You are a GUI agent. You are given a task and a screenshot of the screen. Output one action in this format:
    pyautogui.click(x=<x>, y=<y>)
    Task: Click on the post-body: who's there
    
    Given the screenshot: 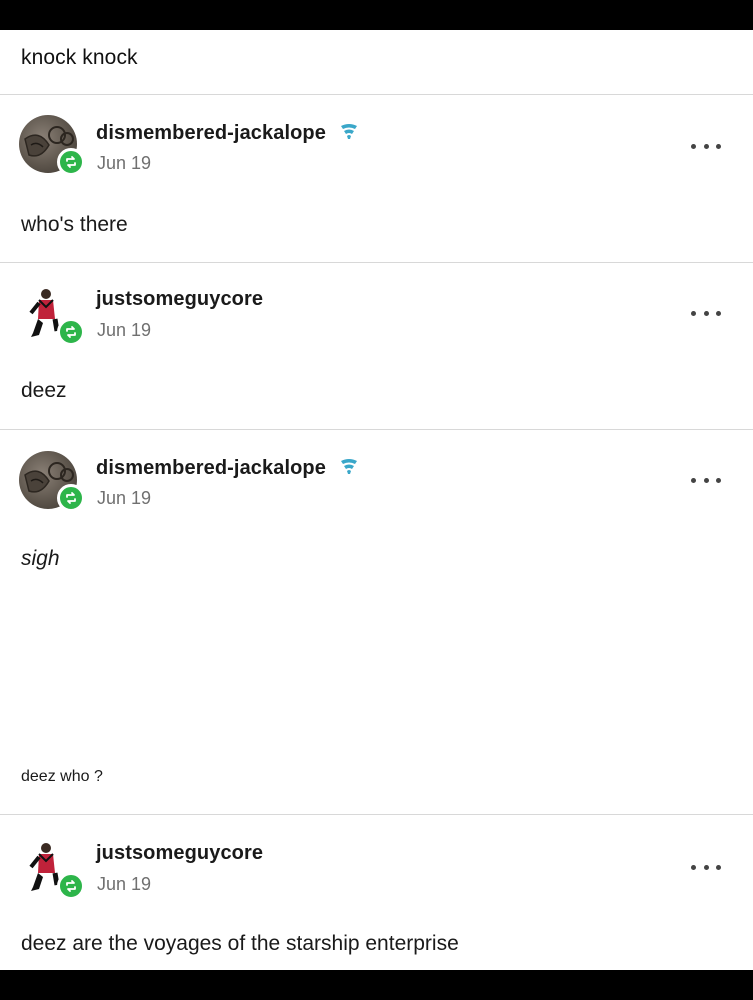 What is the action you would take?
    pyautogui.click(x=74, y=224)
    